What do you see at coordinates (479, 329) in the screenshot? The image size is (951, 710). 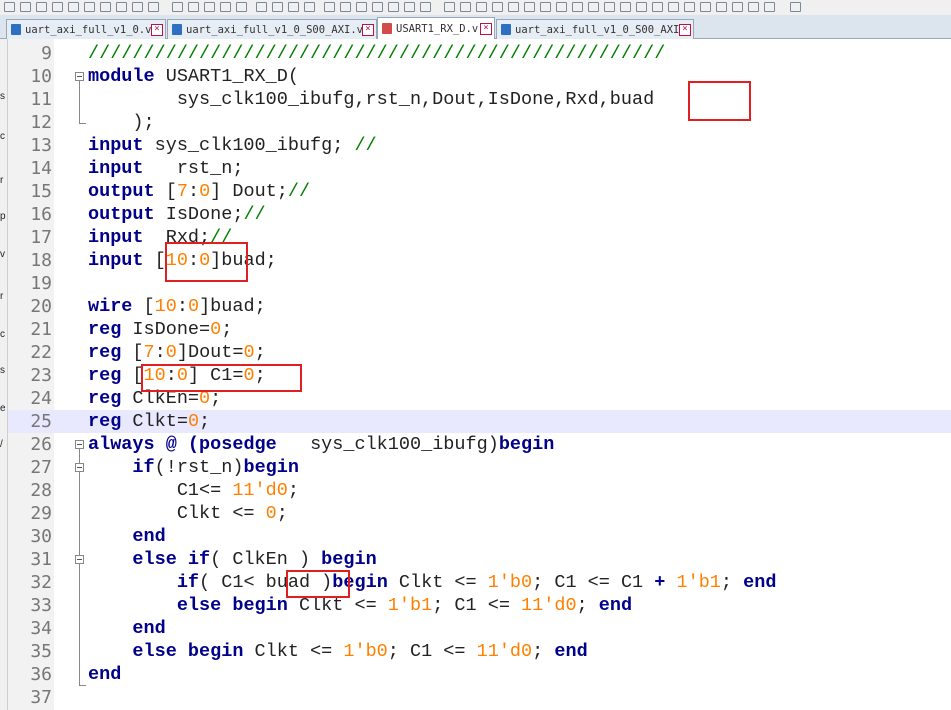 I see `code-line: 21 reg IsDone=0;` at bounding box center [479, 329].